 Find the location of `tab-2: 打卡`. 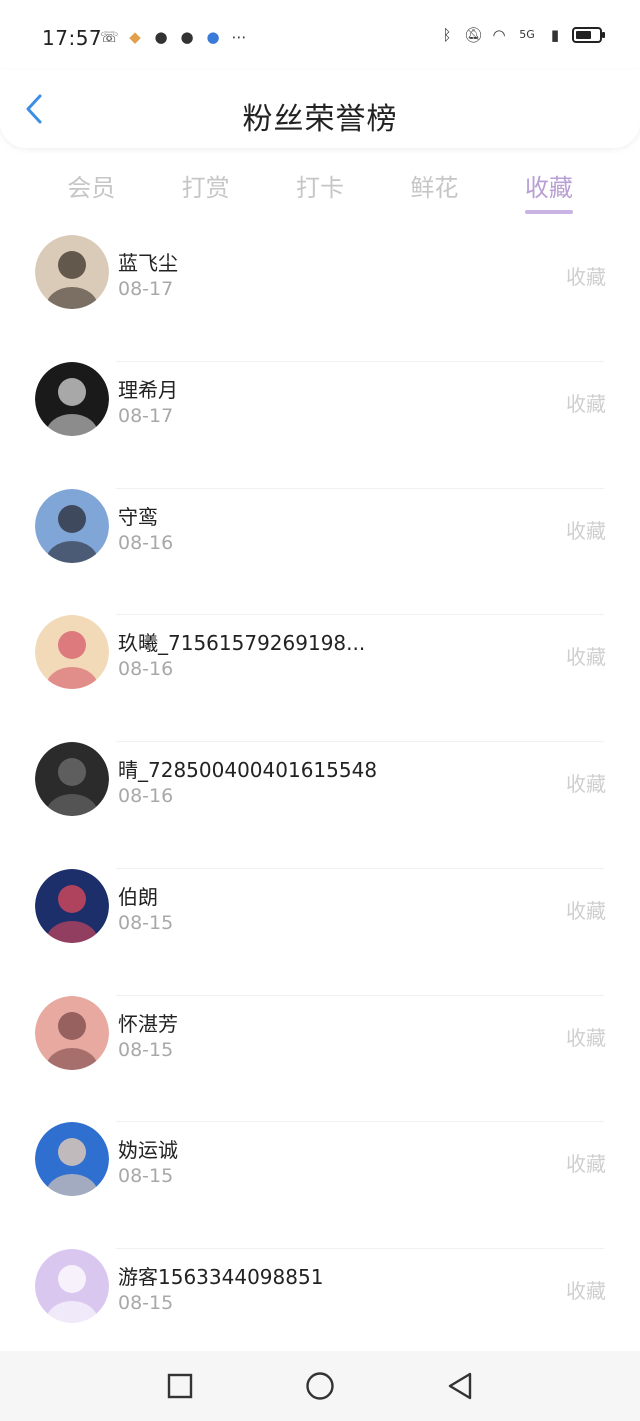

tab-2: 打卡 is located at coordinates (320, 188).